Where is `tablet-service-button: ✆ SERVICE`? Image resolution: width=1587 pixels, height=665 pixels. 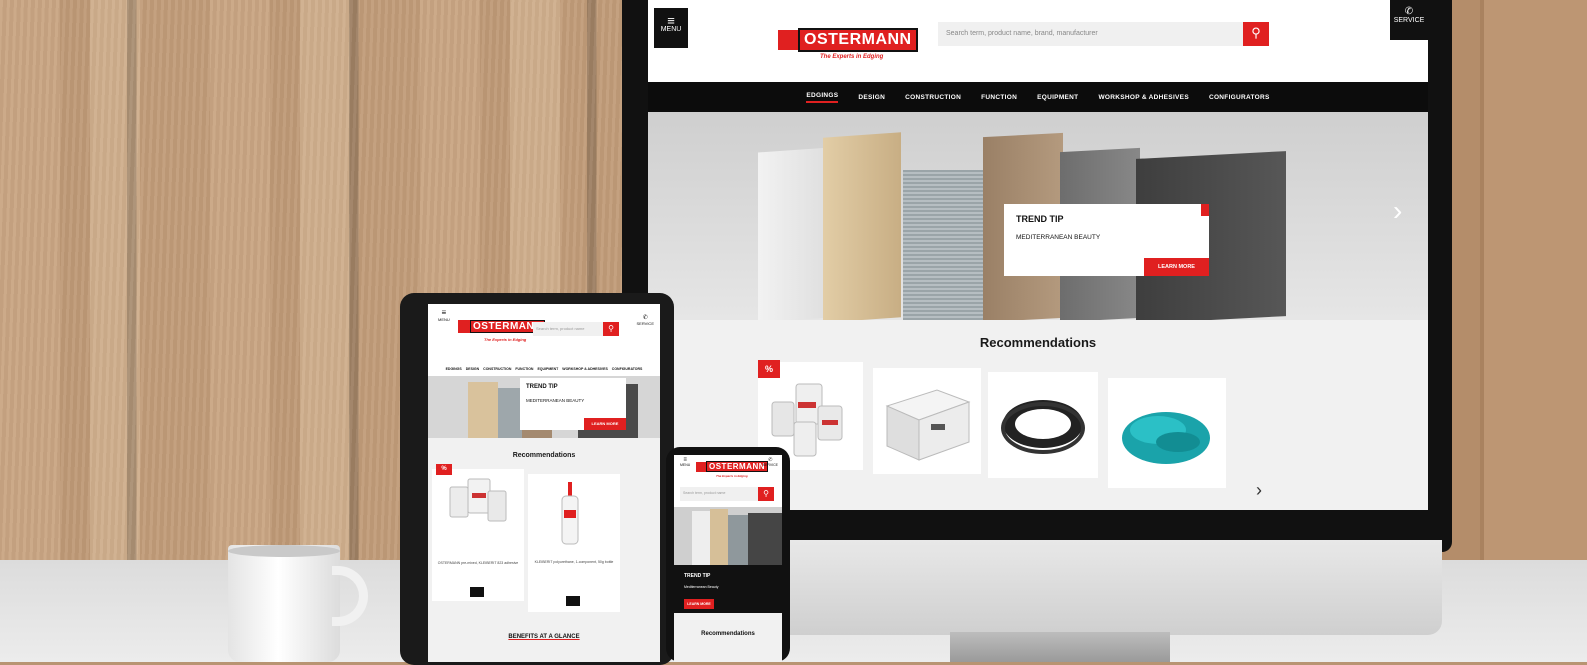
tablet-service-button: ✆ SERVICE is located at coordinates (646, 320).